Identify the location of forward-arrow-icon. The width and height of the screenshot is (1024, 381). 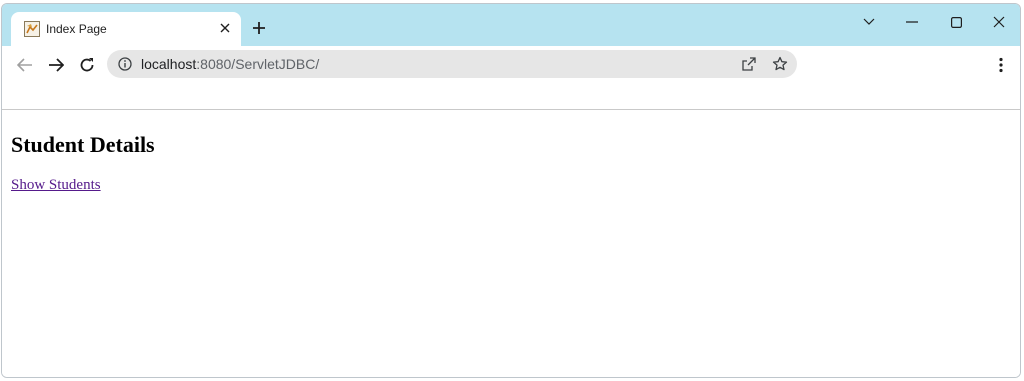
(56, 65).